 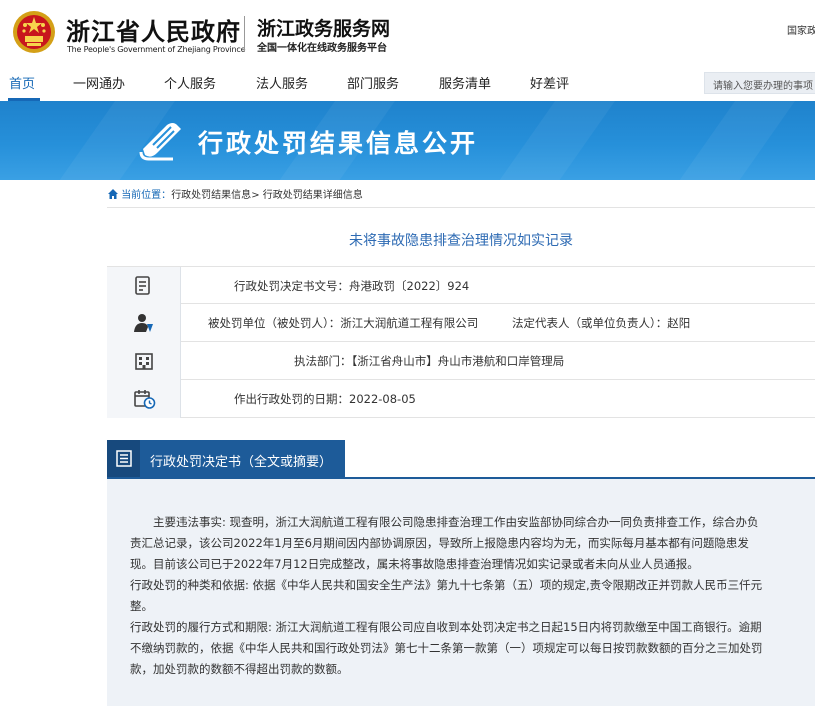 I want to click on nav-item-personal: 个人服务, so click(x=190, y=82).